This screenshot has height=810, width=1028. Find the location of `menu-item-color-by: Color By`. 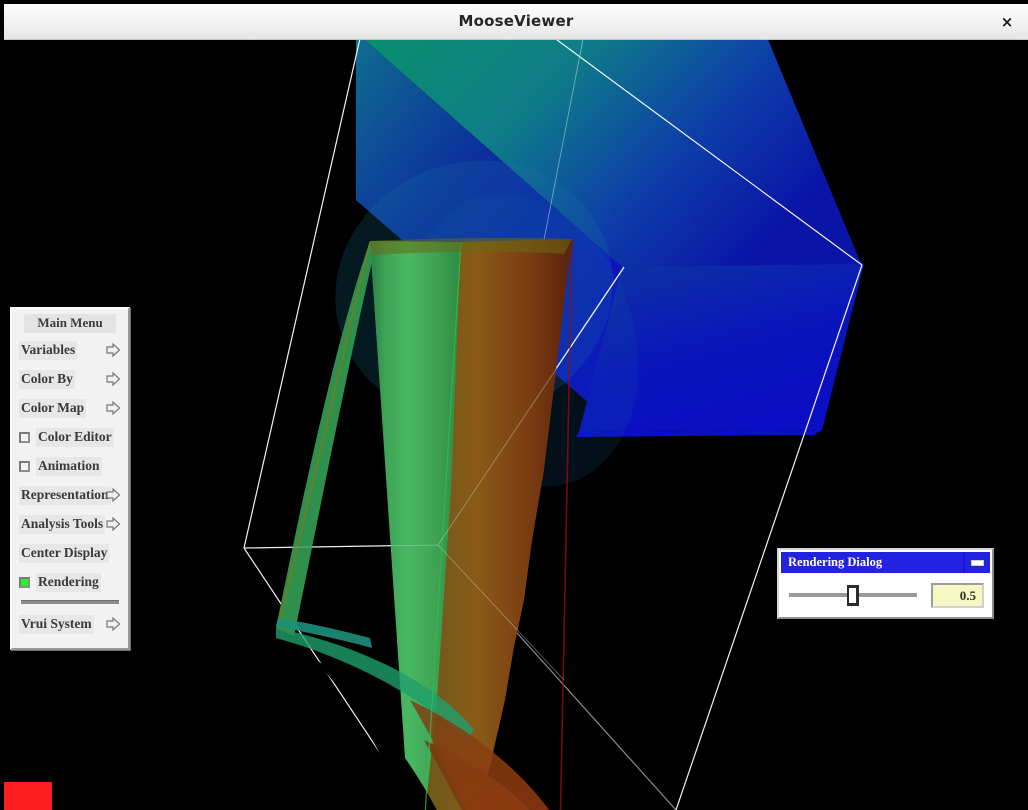

menu-item-color-by: Color By is located at coordinates (70, 379).